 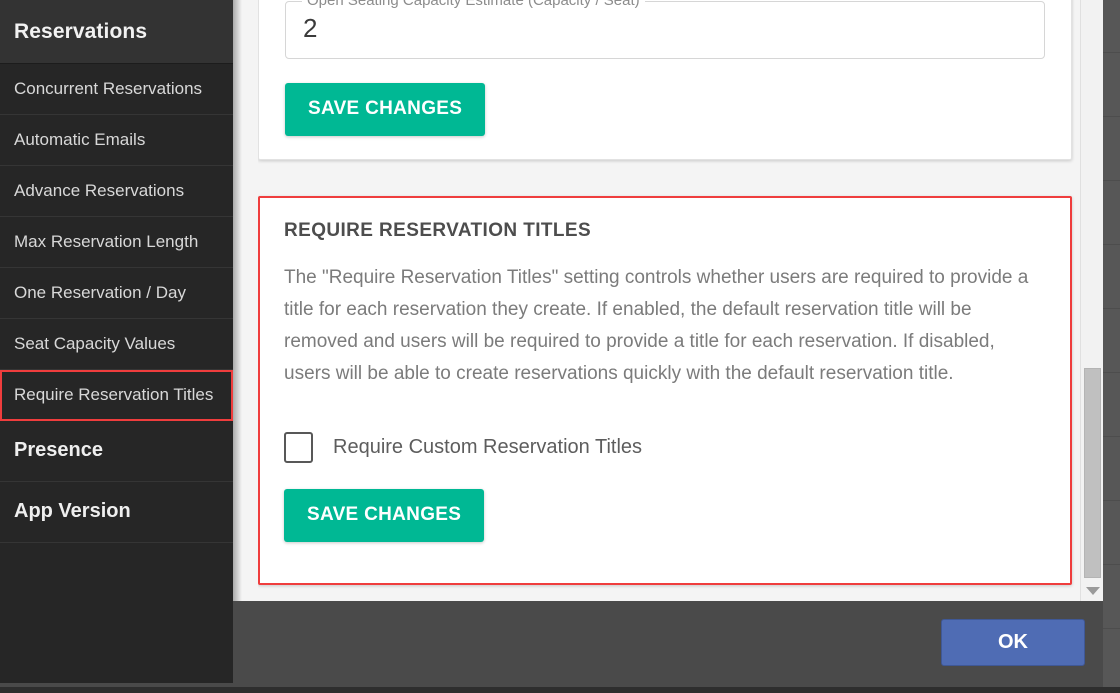 I want to click on sidebar-item-label: Concurrent Reservations, so click(x=108, y=88).